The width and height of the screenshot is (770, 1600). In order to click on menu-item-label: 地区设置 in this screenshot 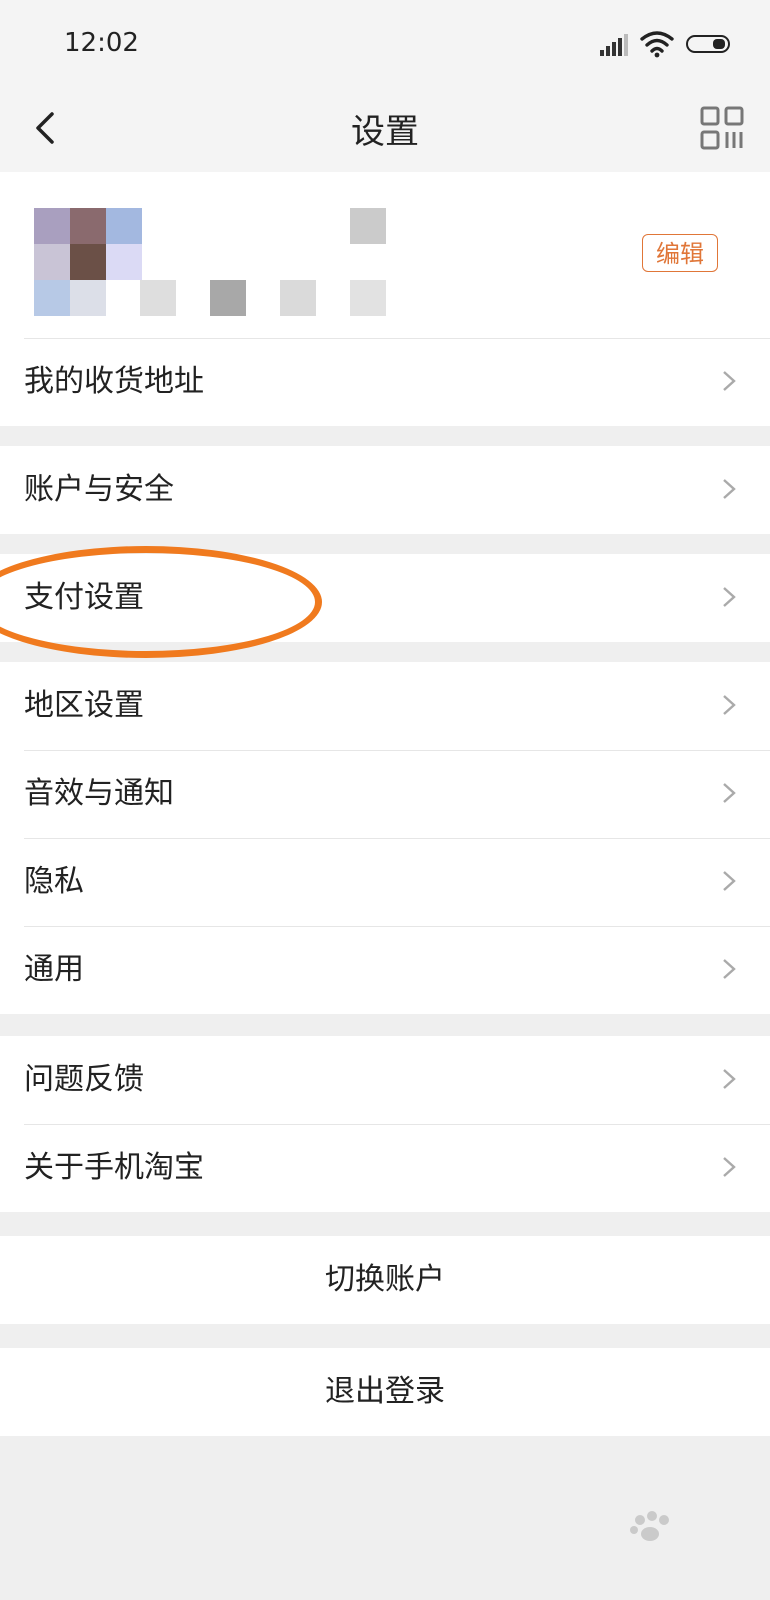, I will do `click(84, 705)`.